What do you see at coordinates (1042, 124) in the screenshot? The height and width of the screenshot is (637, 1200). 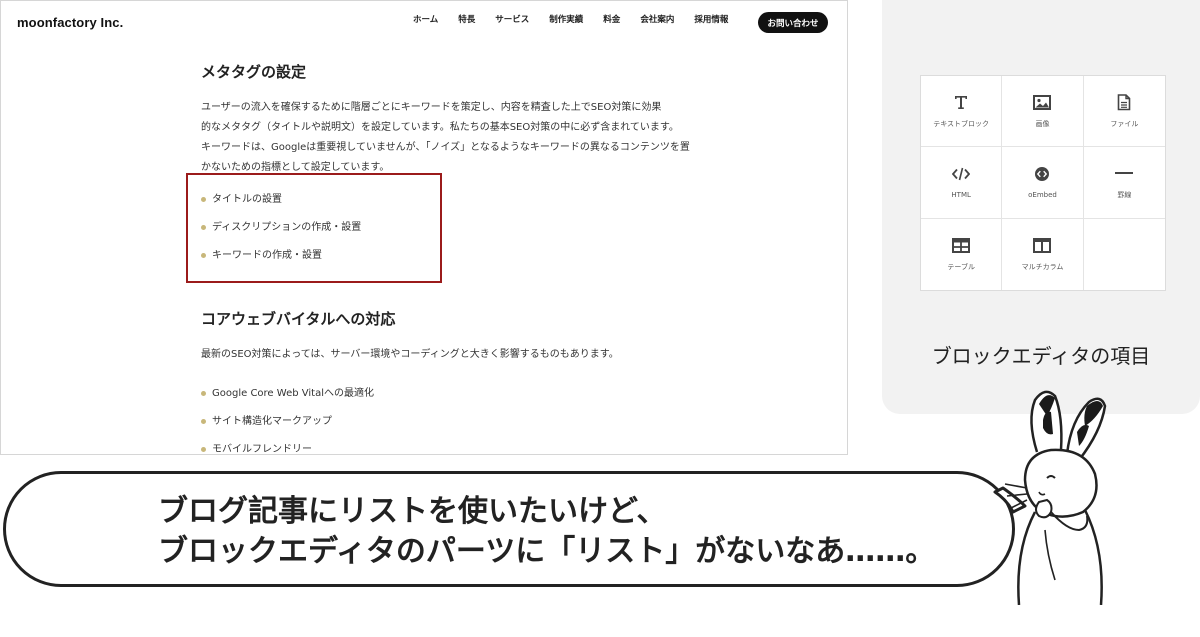 I see `block-label: 画像` at bounding box center [1042, 124].